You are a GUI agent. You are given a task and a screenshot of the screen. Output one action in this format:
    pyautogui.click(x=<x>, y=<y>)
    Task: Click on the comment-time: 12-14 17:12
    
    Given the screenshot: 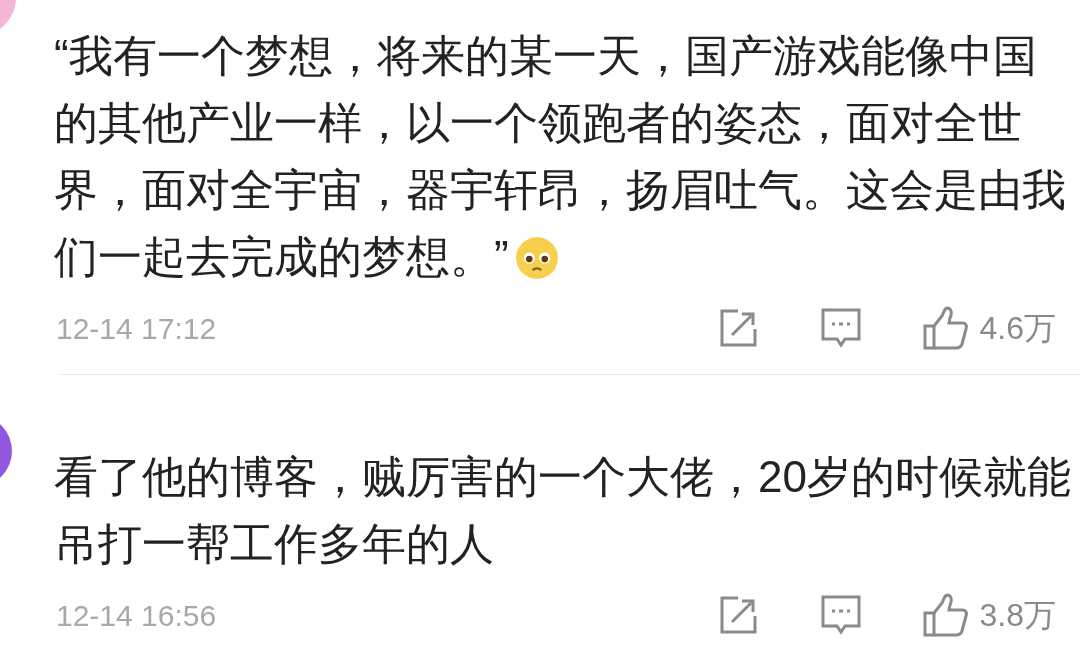 What is the action you would take?
    pyautogui.click(x=136, y=328)
    